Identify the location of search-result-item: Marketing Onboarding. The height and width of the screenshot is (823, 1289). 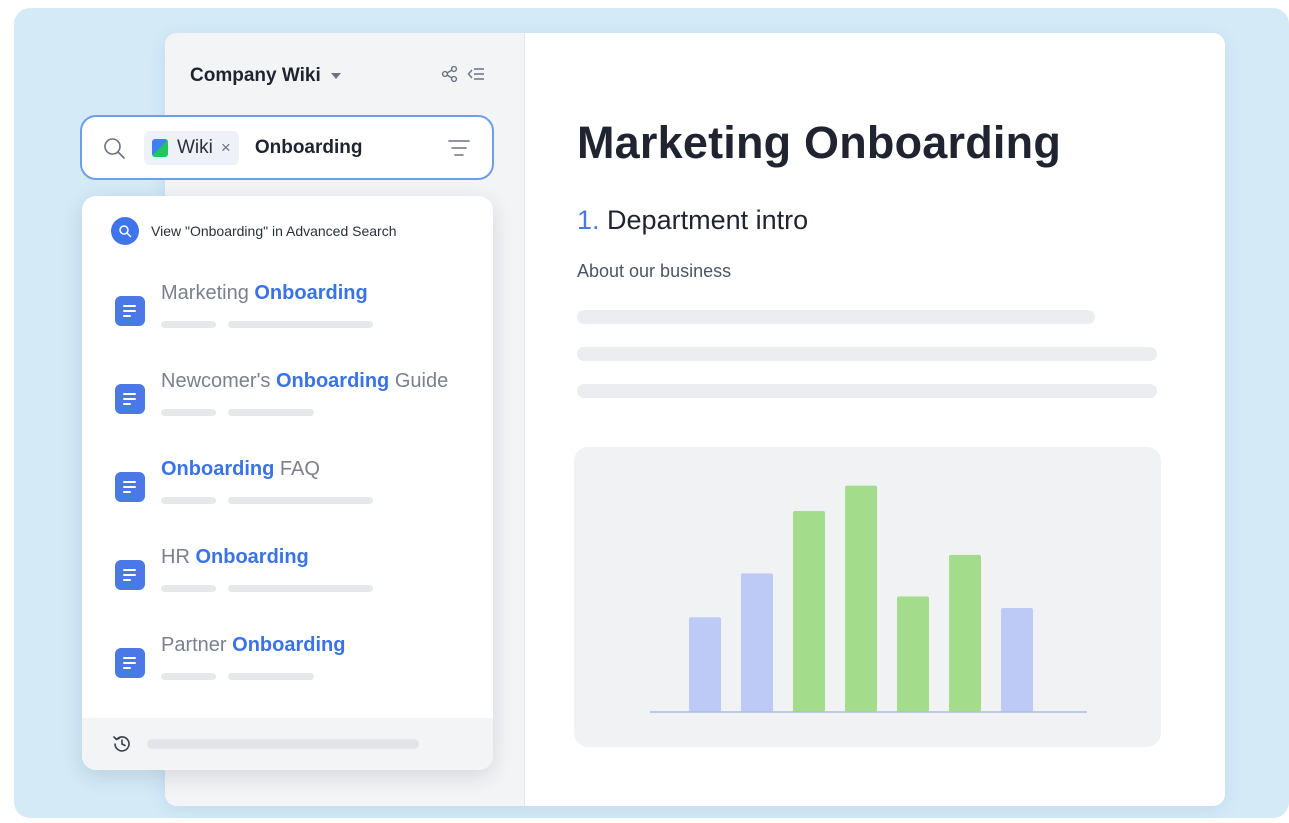
(287, 317).